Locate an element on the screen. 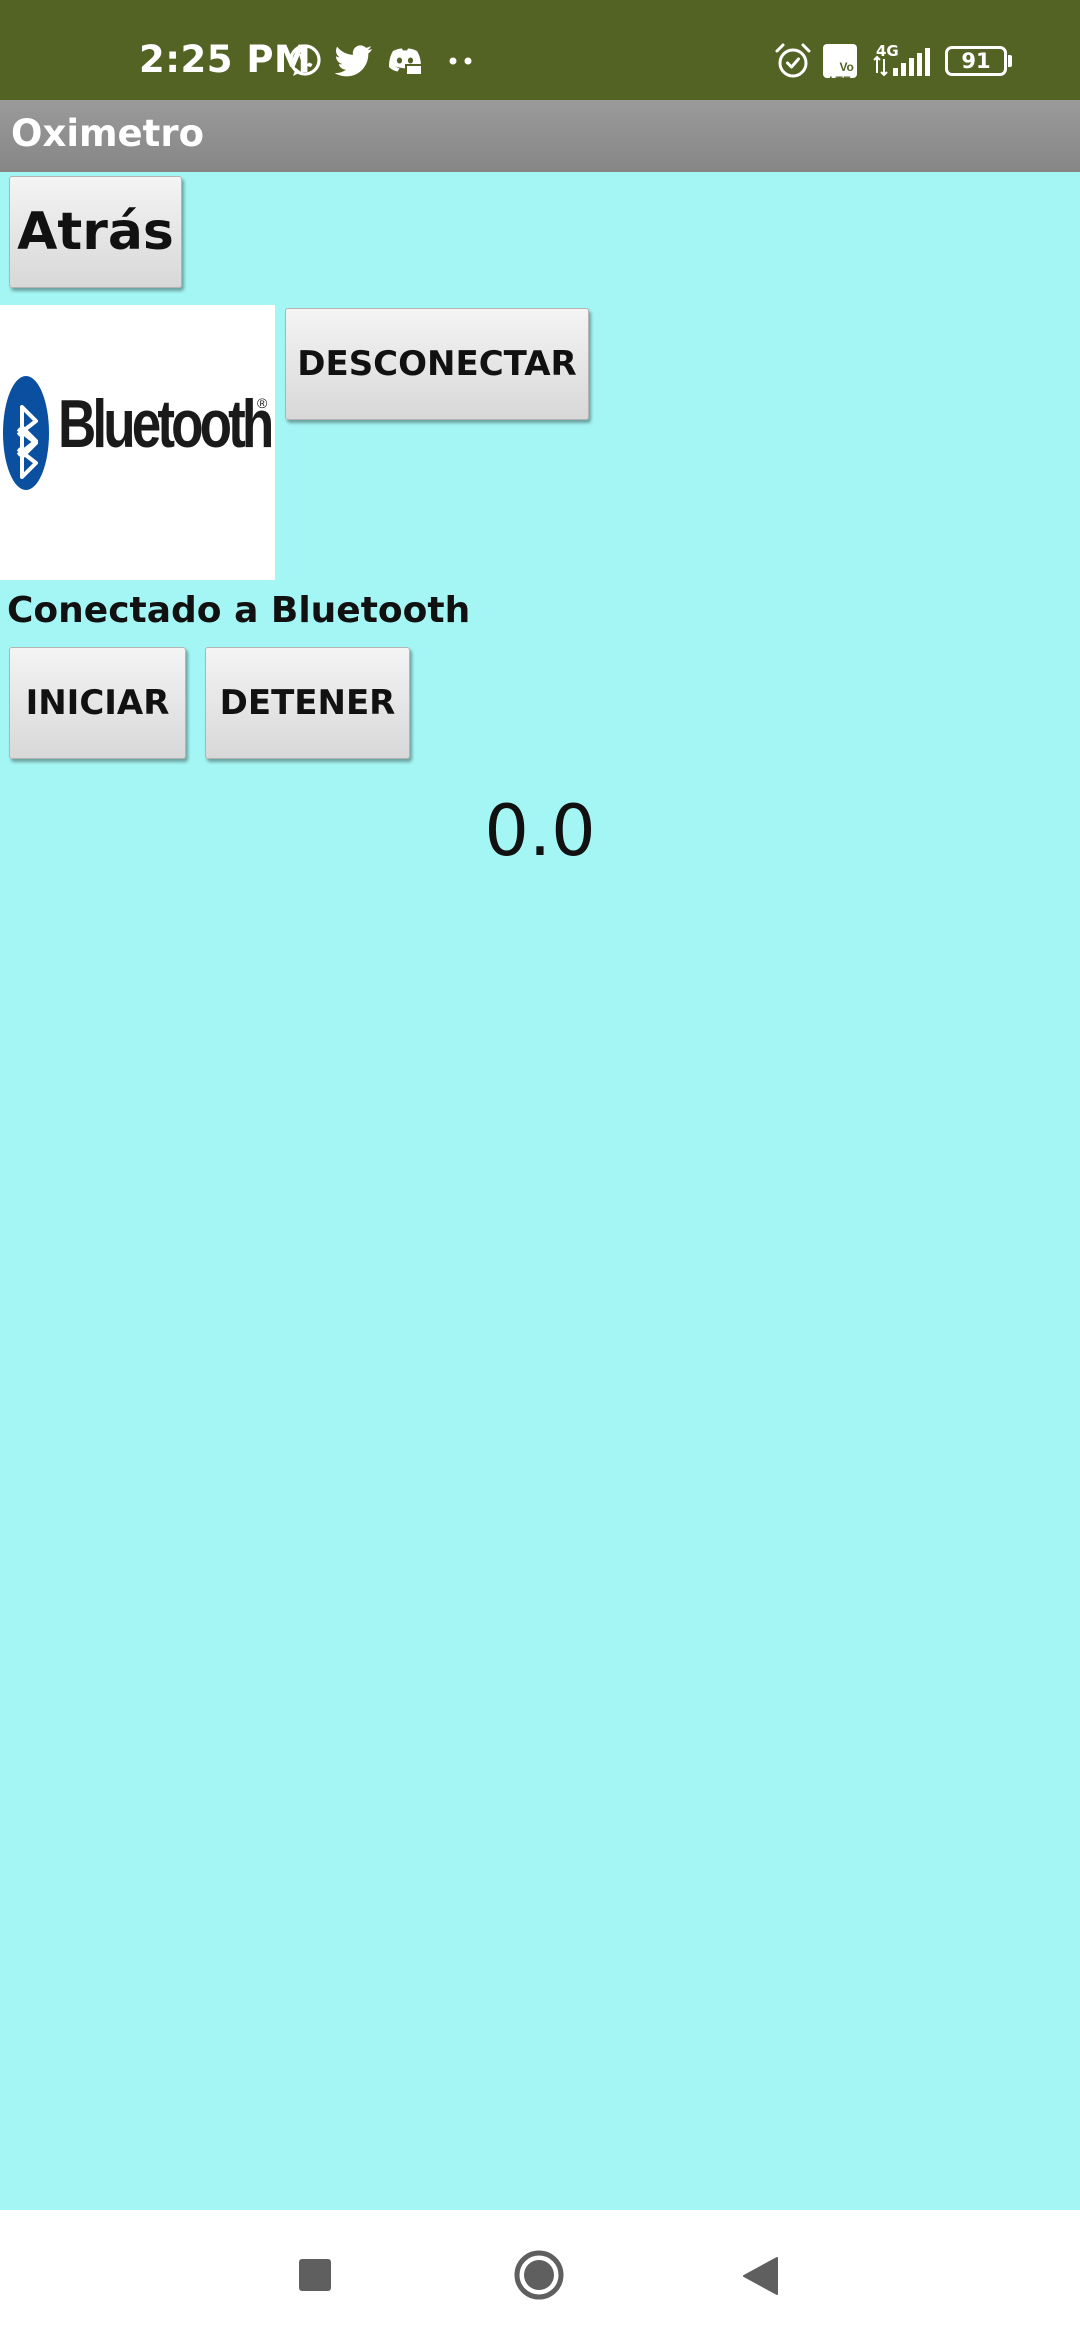  status-bar: 2:25 PM Vo LTE 4G 91 is located at coordinates (540, 50).